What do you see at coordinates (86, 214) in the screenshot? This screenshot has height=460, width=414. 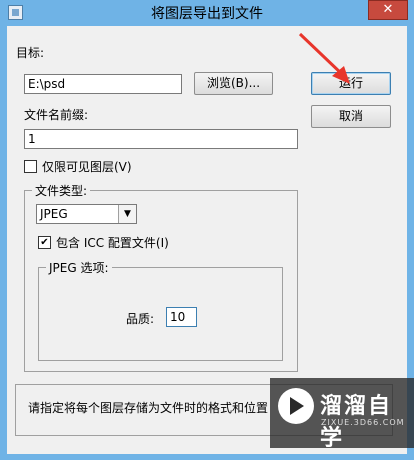 I see `file-type-select: JPEG ▼` at bounding box center [86, 214].